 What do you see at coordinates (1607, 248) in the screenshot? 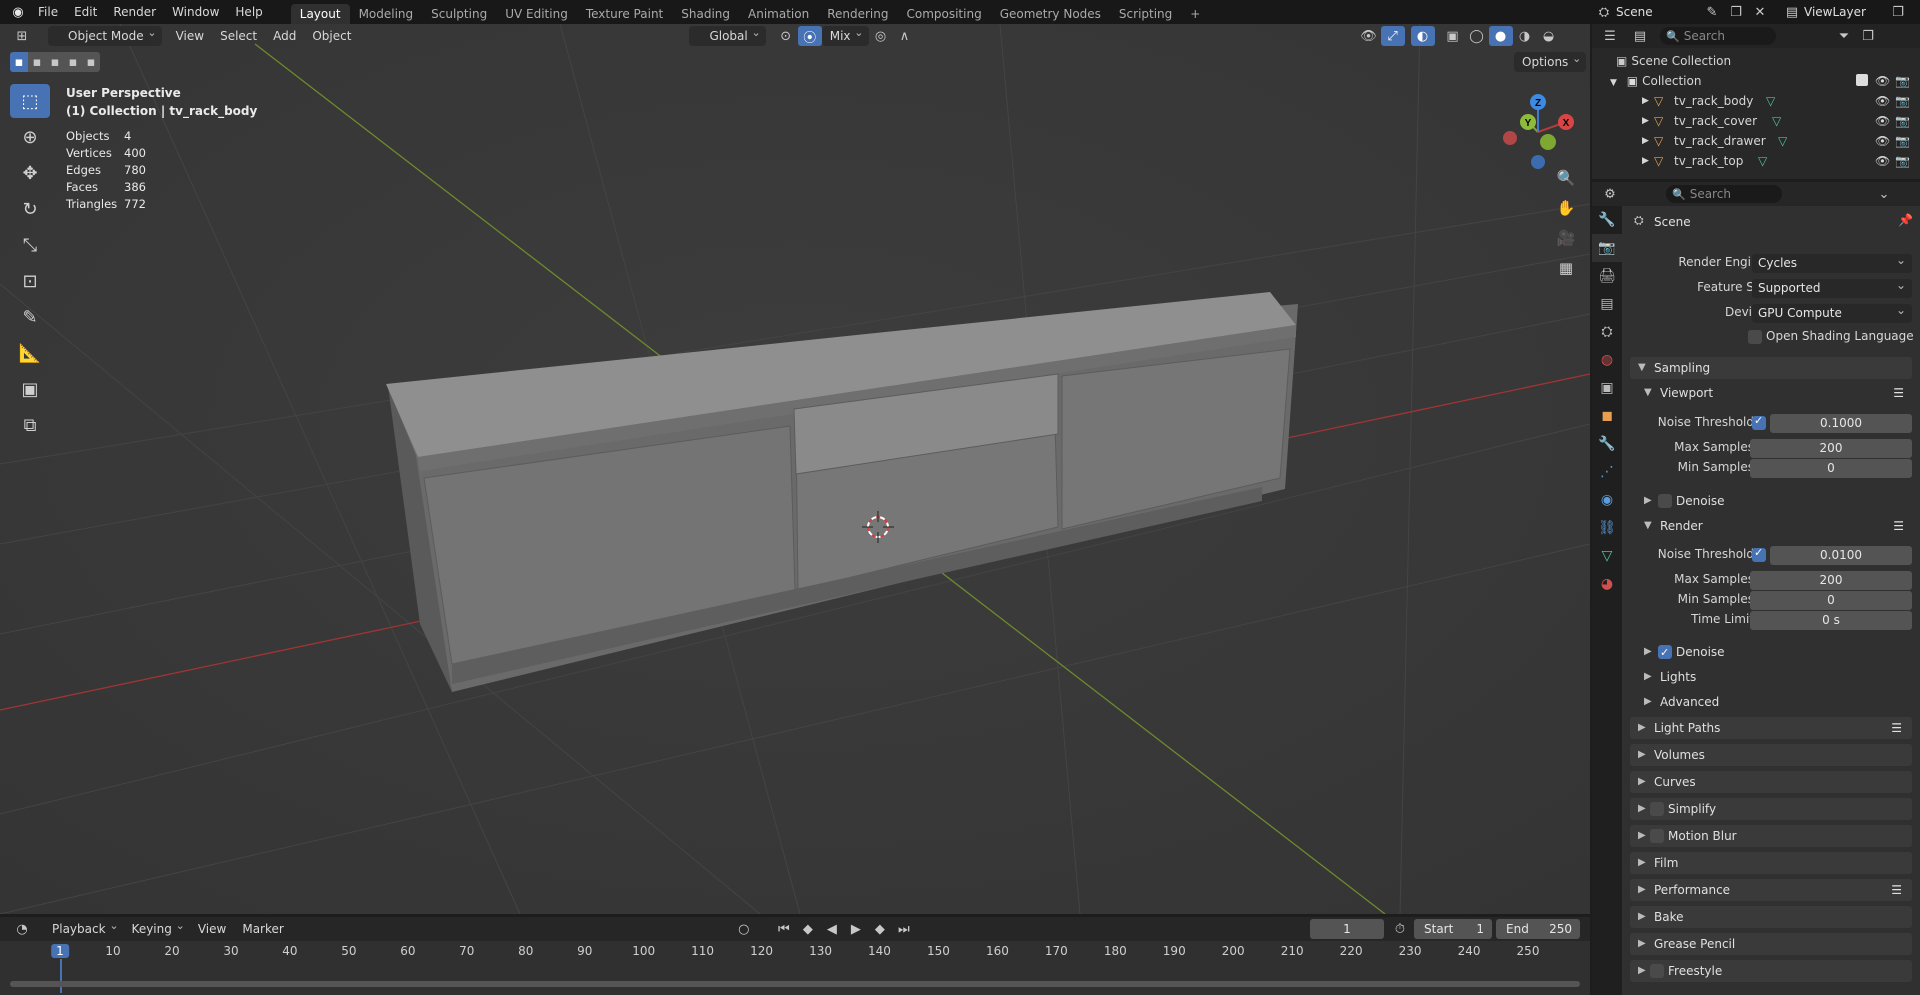
I see `render-tab-icon: 📷` at bounding box center [1607, 248].